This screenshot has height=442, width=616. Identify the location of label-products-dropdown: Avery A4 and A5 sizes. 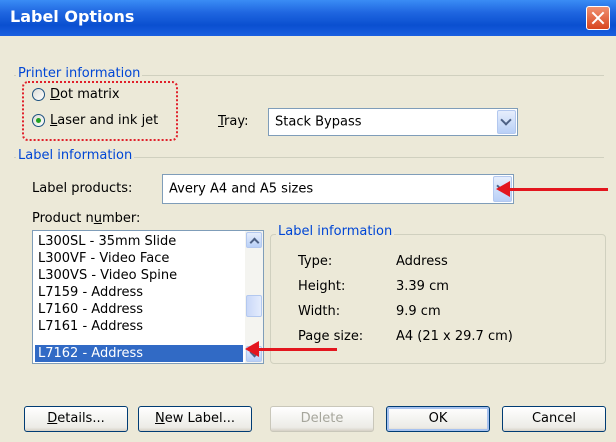
(338, 189).